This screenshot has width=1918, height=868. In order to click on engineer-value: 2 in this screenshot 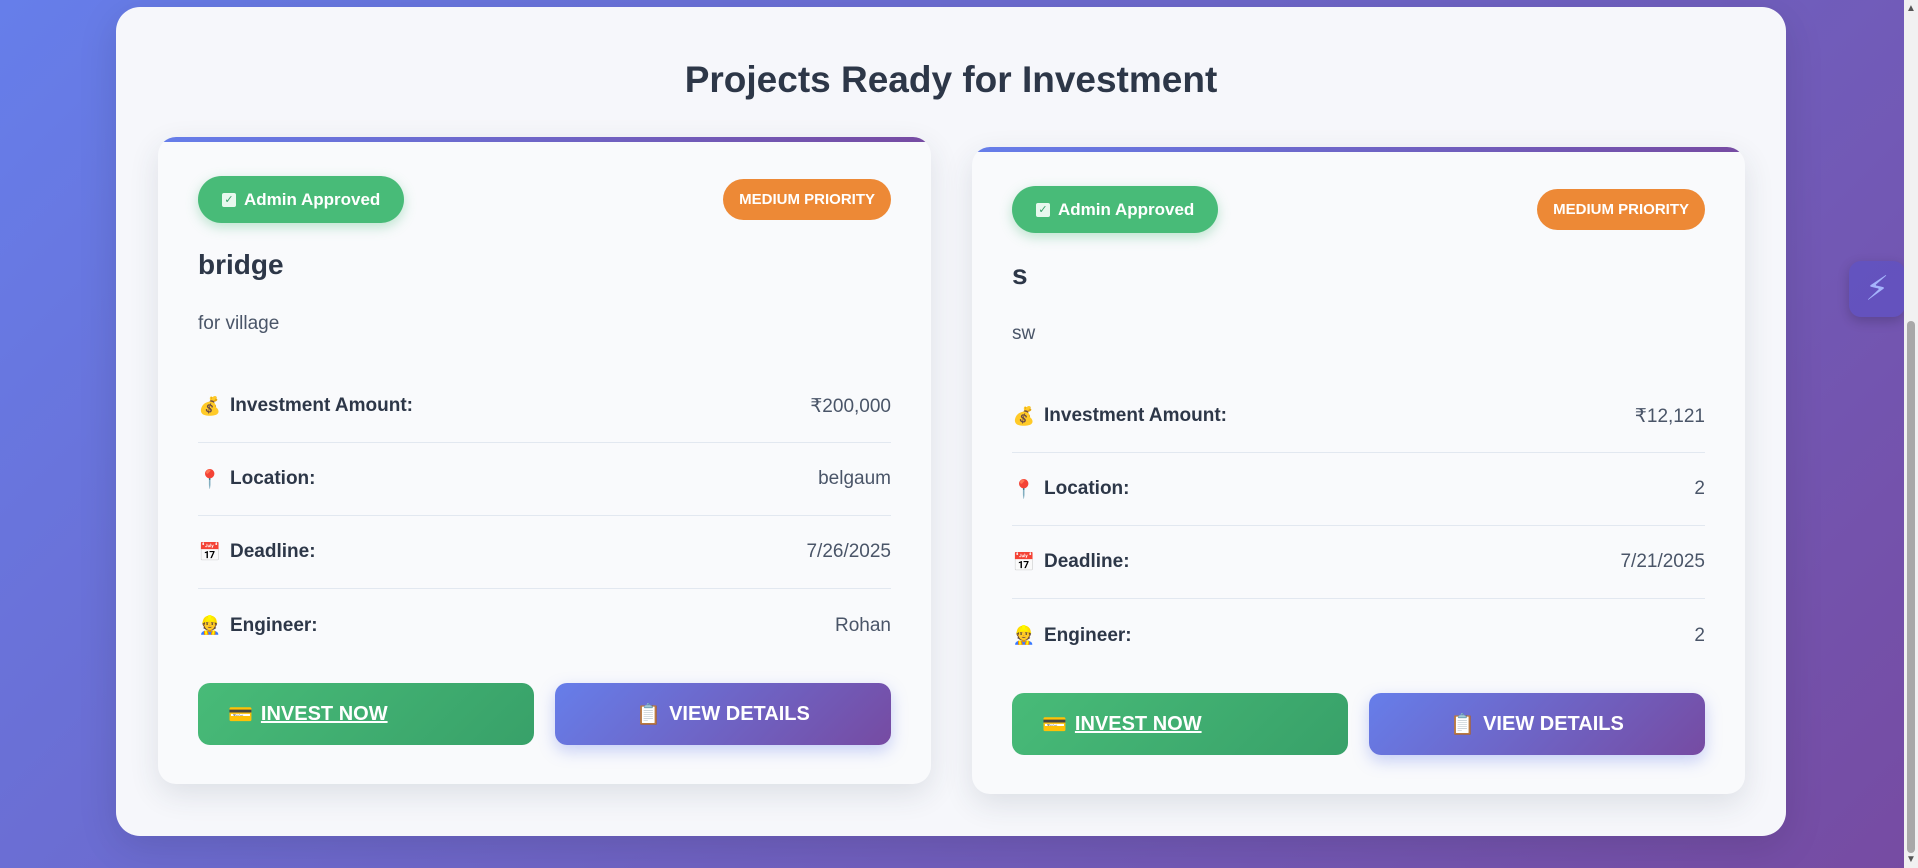, I will do `click(1699, 635)`.